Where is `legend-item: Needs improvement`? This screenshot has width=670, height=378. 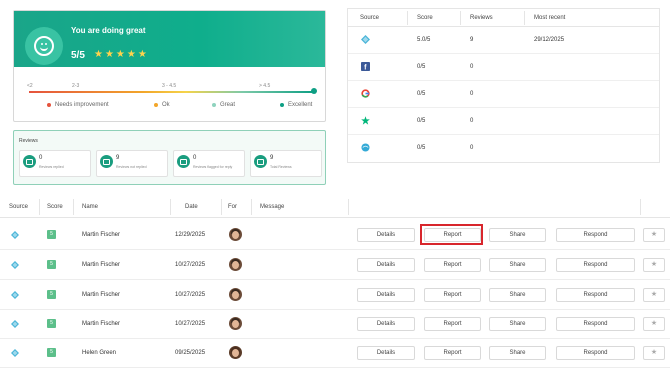
legend-item: Needs improvement is located at coordinates (78, 105).